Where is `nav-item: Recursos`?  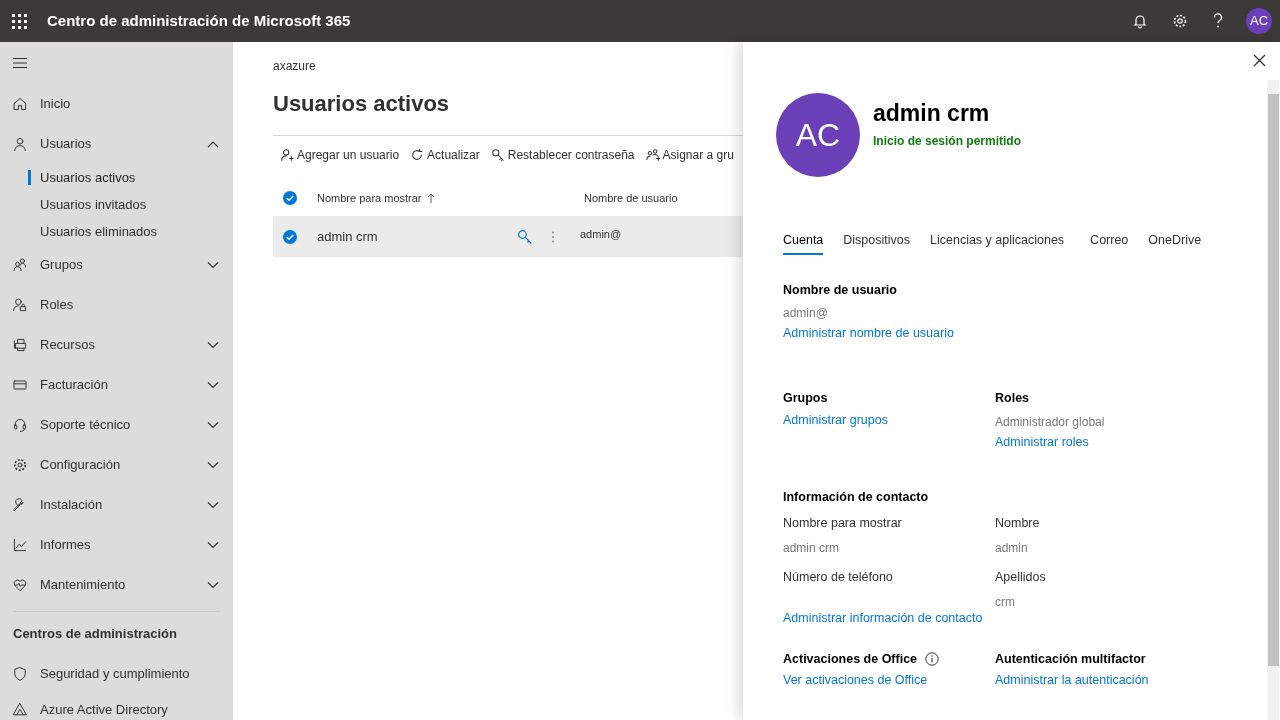 nav-item: Recursos is located at coordinates (116, 345).